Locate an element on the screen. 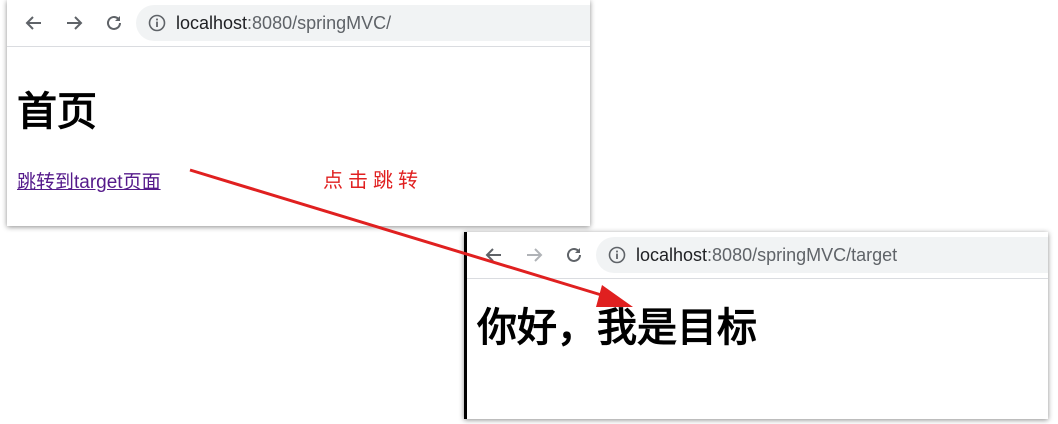 This screenshot has height=424, width=1058. page-content: 首页 跳转到target页面 is located at coordinates (298, 136).